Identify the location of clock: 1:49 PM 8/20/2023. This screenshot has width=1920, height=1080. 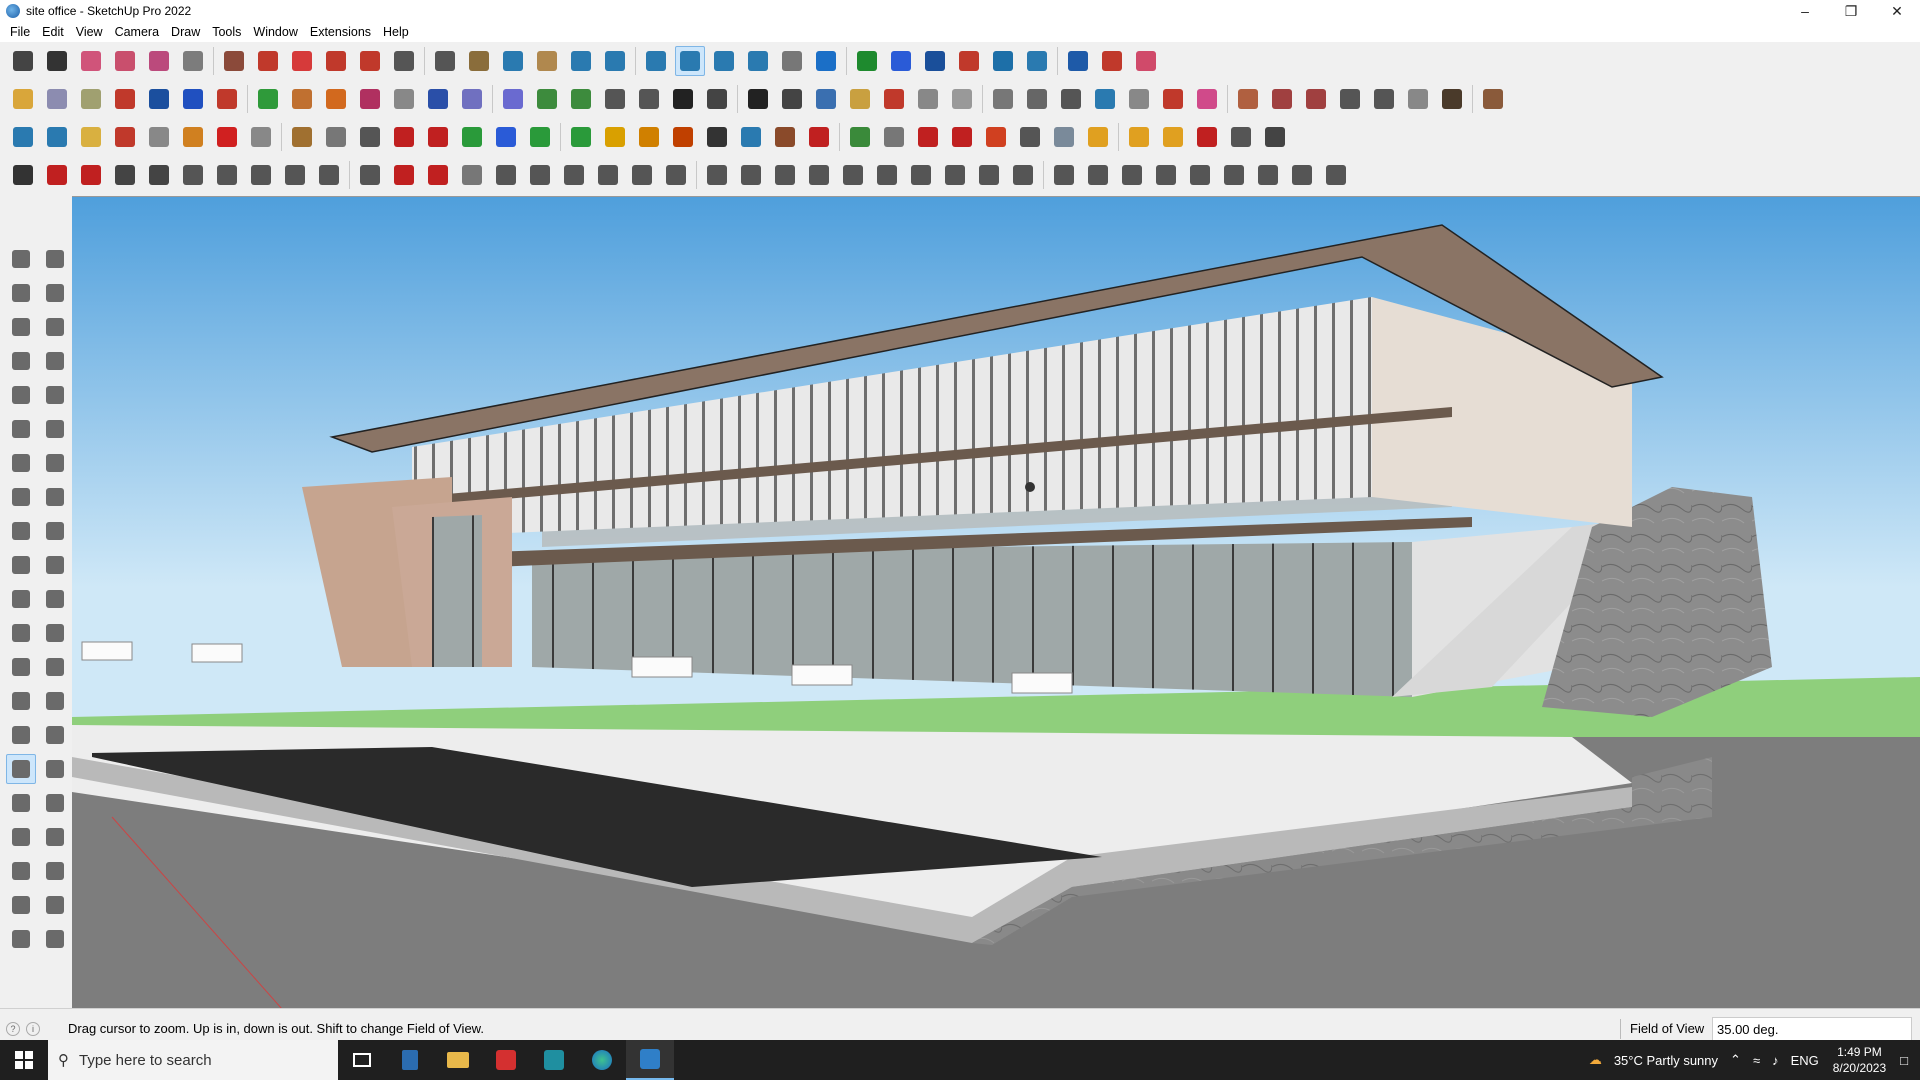
(1859, 1060).